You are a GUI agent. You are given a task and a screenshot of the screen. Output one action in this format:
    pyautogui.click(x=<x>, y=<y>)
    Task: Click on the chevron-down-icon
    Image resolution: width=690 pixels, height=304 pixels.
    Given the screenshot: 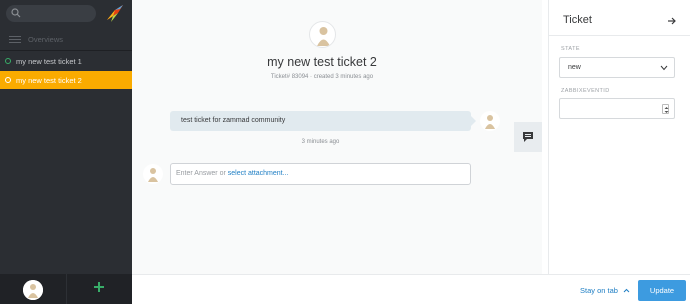 What is the action you would take?
    pyautogui.click(x=664, y=68)
    